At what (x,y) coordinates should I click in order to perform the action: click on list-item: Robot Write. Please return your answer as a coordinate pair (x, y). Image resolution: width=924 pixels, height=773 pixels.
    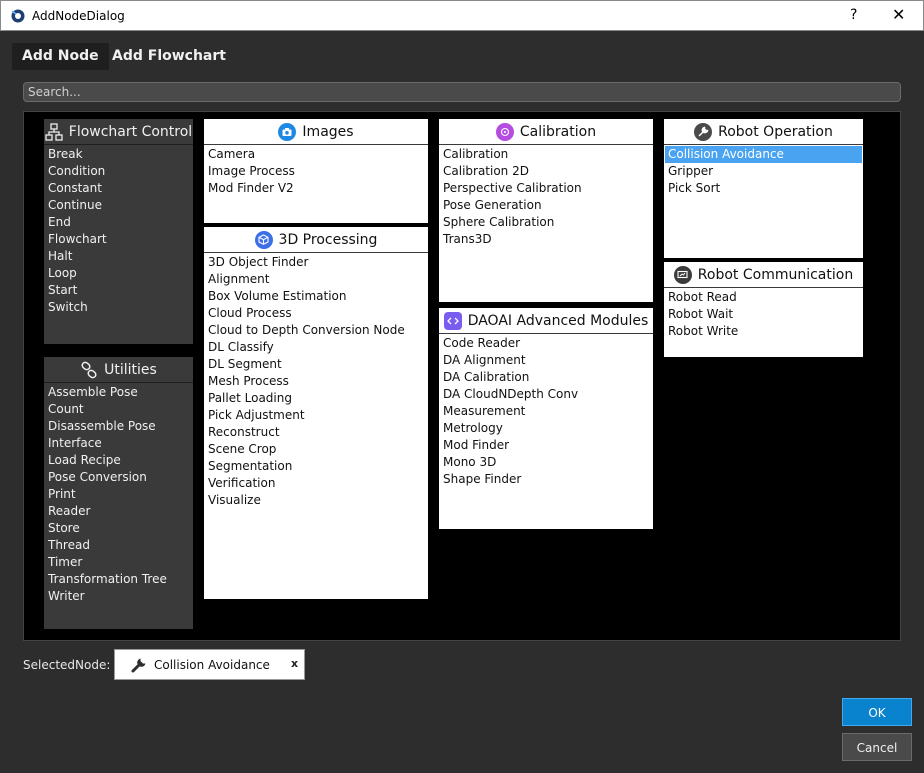
    Looking at the image, I should click on (763, 331).